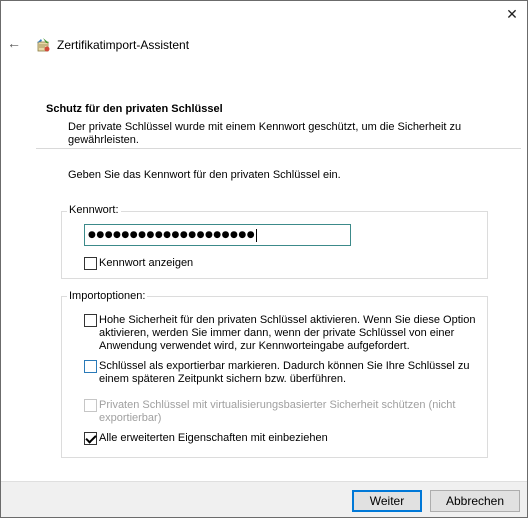 The width and height of the screenshot is (528, 518). What do you see at coordinates (90, 366) in the screenshot?
I see `option-exportable-checkbox` at bounding box center [90, 366].